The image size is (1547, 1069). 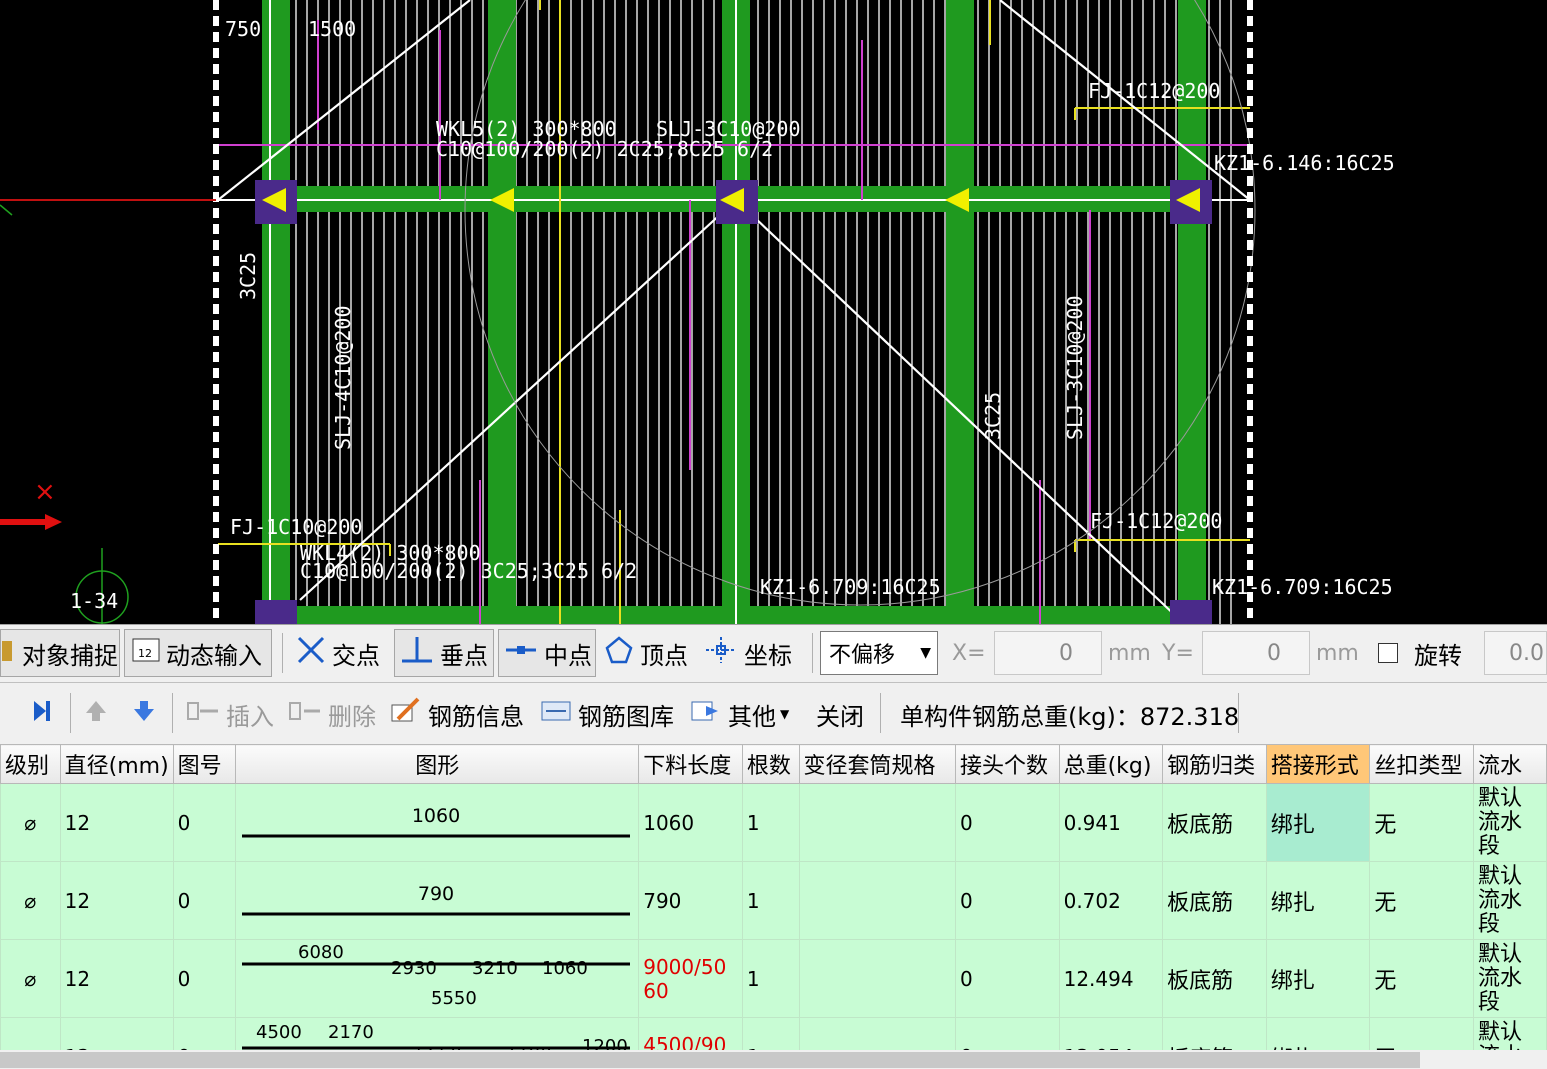 What do you see at coordinates (96, 714) in the screenshot?
I see `move-up-button` at bounding box center [96, 714].